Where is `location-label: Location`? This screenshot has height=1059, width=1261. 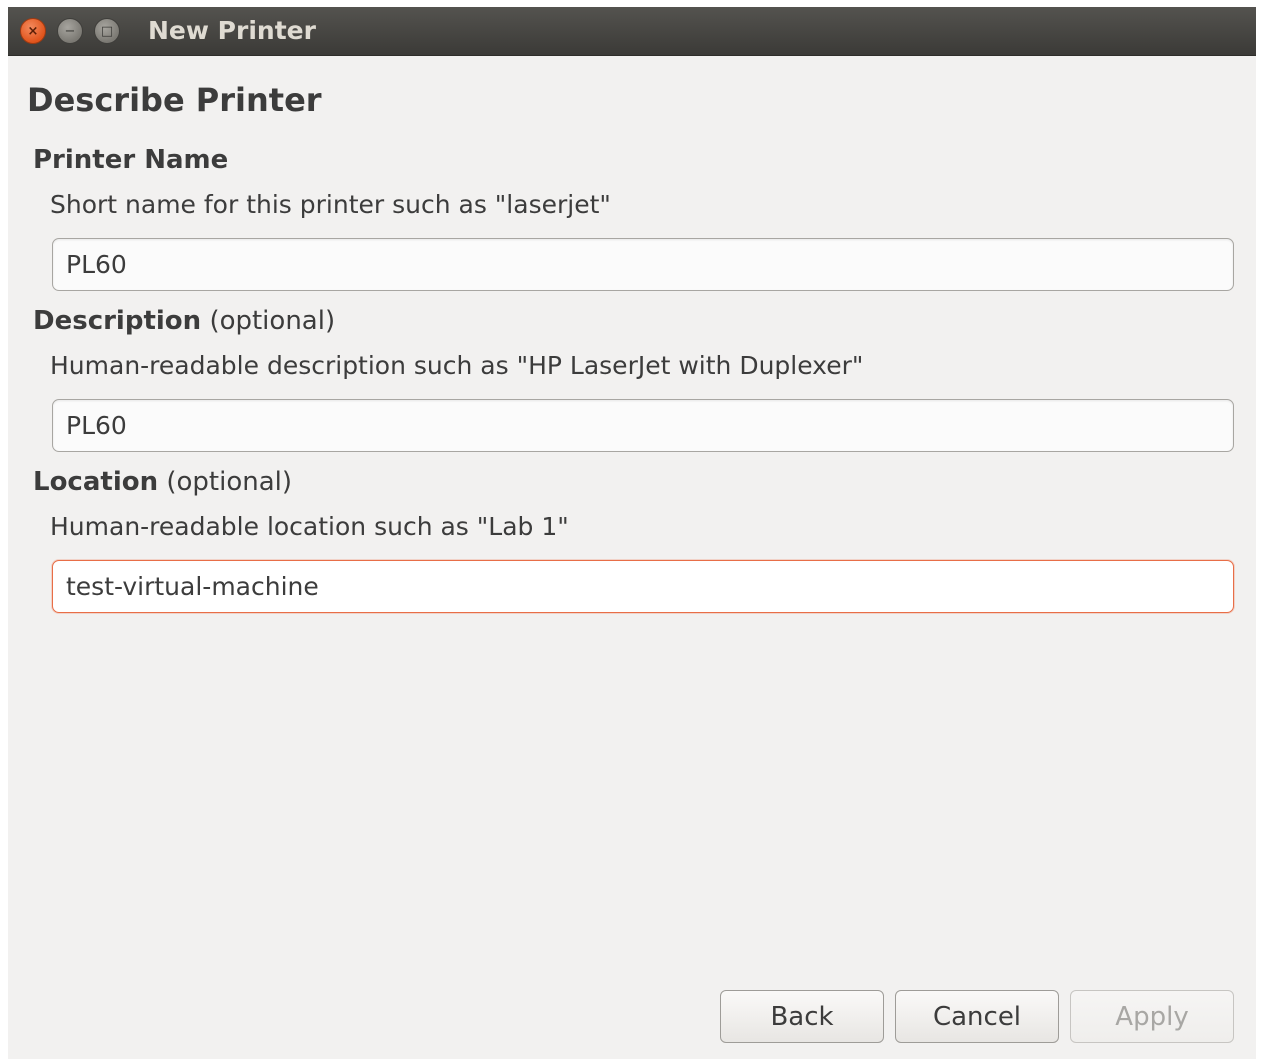
location-label: Location is located at coordinates (96, 482).